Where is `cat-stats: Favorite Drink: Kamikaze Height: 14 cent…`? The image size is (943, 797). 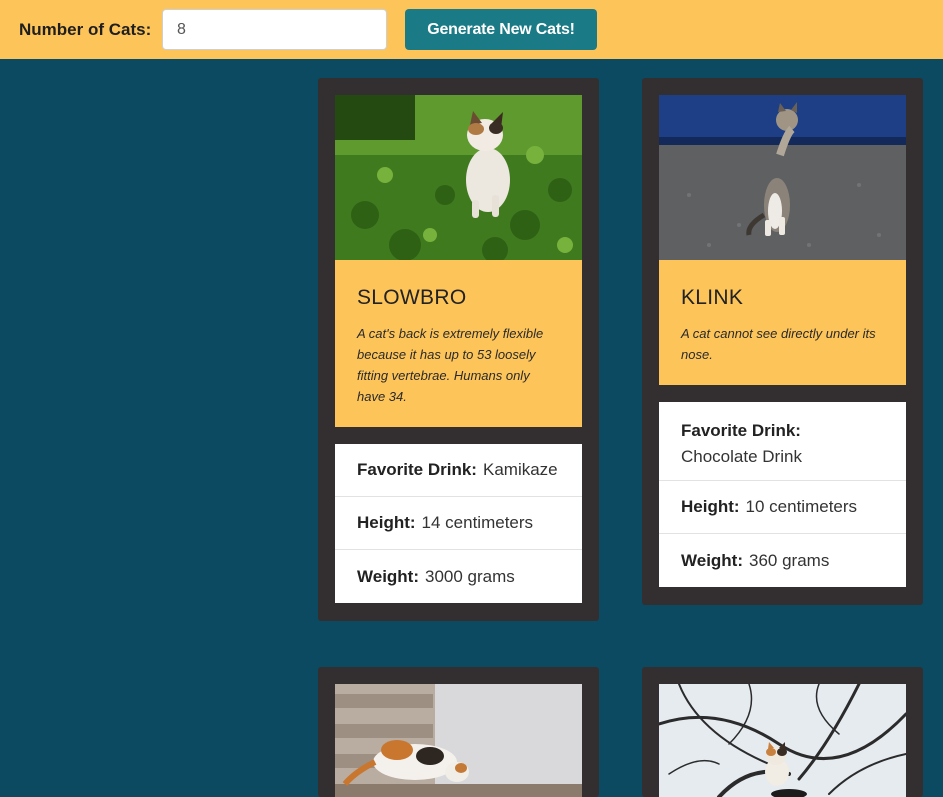 cat-stats: Favorite Drink: Kamikaze Height: 14 cent… is located at coordinates (458, 523).